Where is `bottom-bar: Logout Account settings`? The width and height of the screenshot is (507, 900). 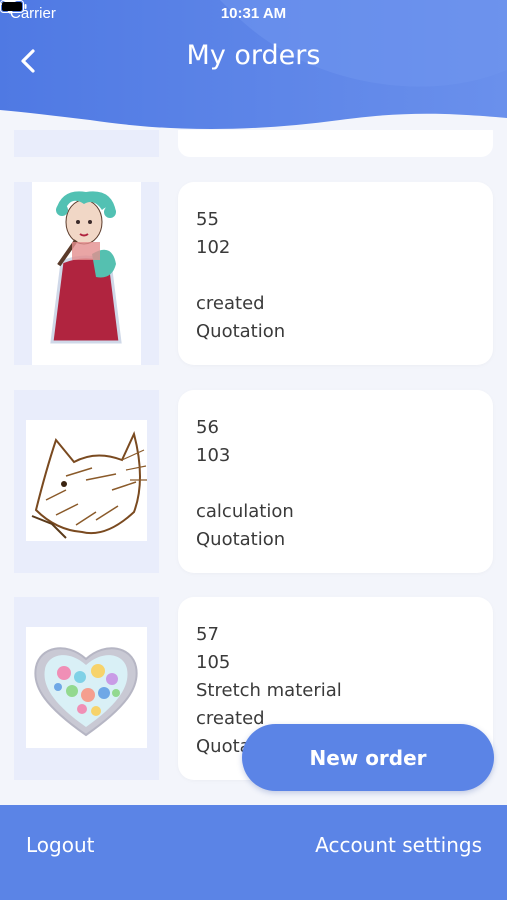
bottom-bar: Logout Account settings is located at coordinates (253, 852).